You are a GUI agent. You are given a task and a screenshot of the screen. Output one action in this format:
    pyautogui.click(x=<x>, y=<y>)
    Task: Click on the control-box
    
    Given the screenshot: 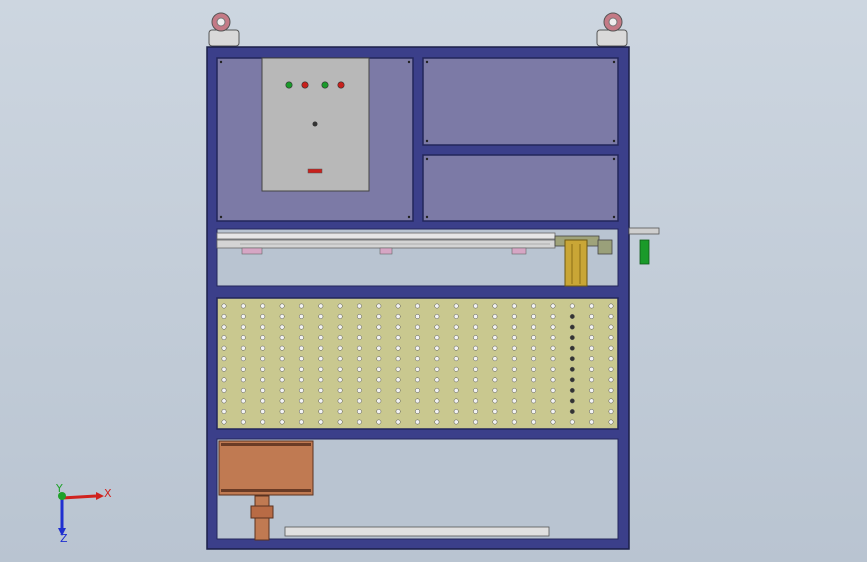 What is the action you would take?
    pyautogui.click(x=315, y=124)
    